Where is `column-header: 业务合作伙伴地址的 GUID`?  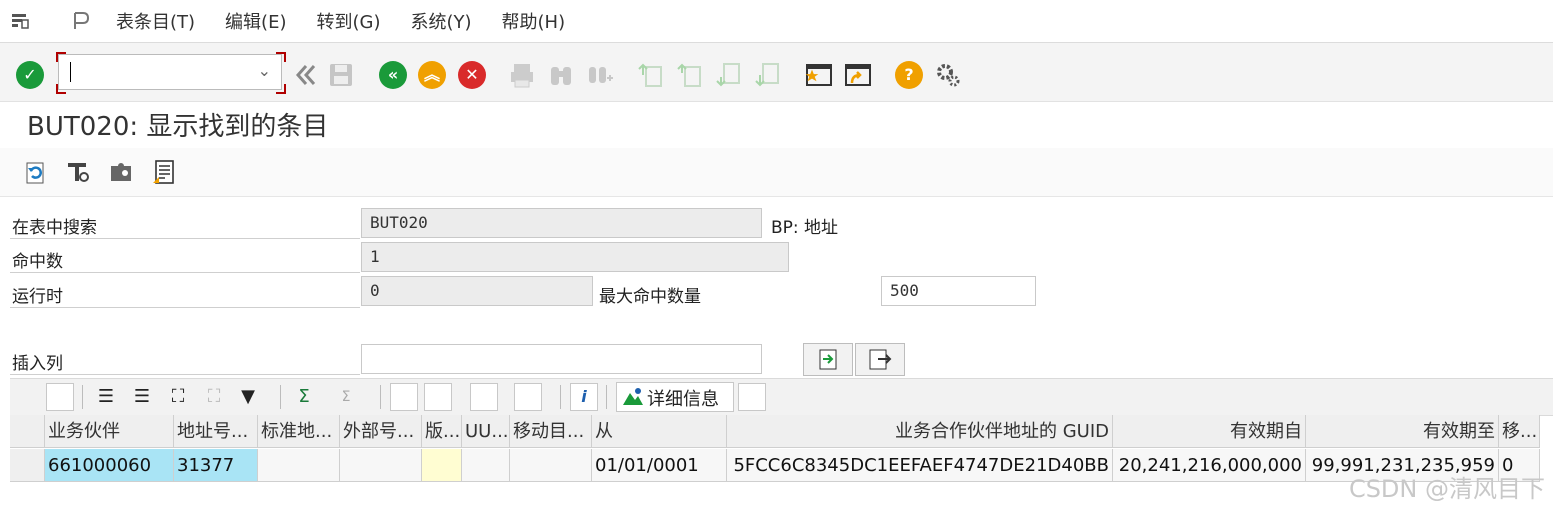
column-header: 业务合作伙伴地址的 GUID is located at coordinates (920, 431).